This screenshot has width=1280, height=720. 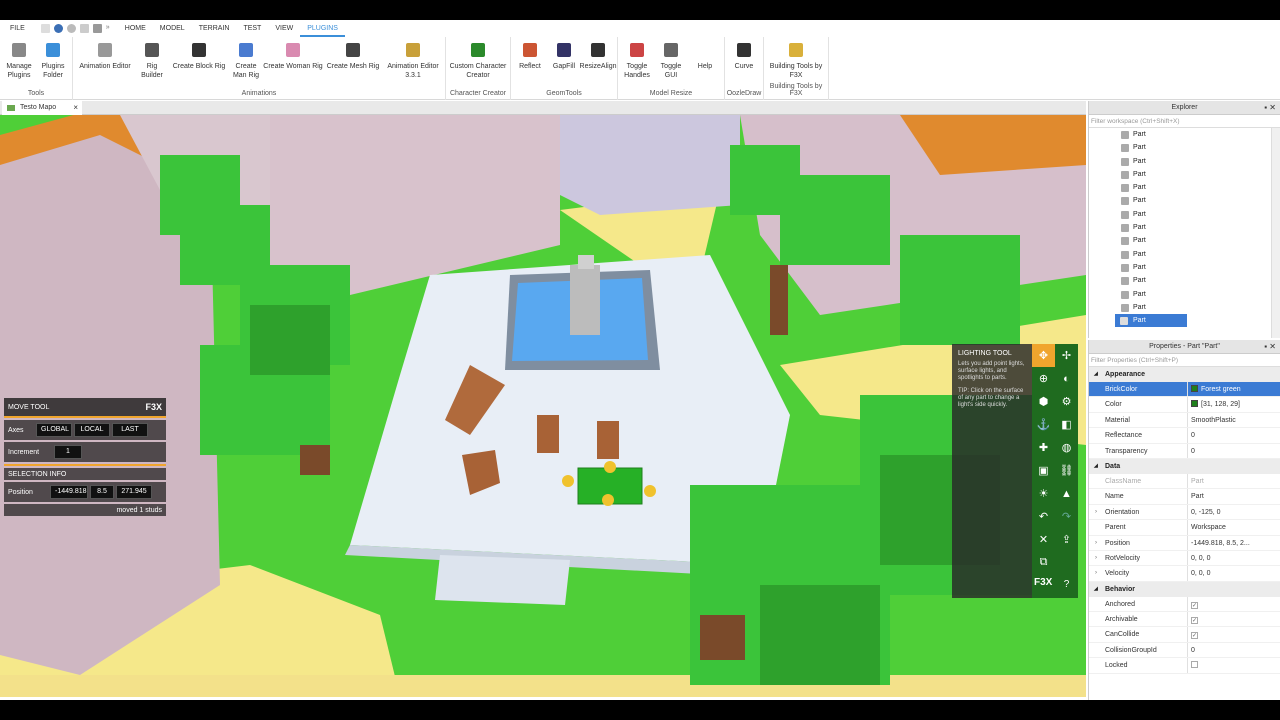 I want to click on property-row-reflectance: Reflectance 0, so click(x=1184, y=436).